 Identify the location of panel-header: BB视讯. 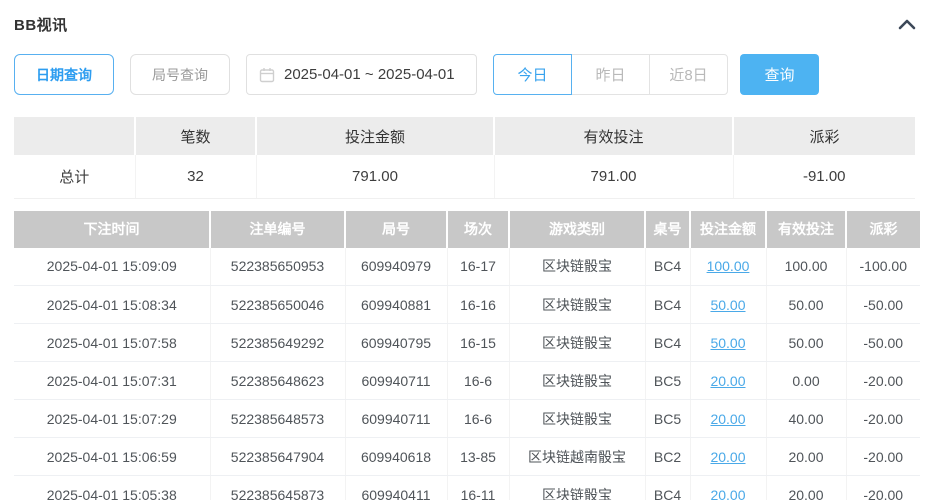
(467, 24).